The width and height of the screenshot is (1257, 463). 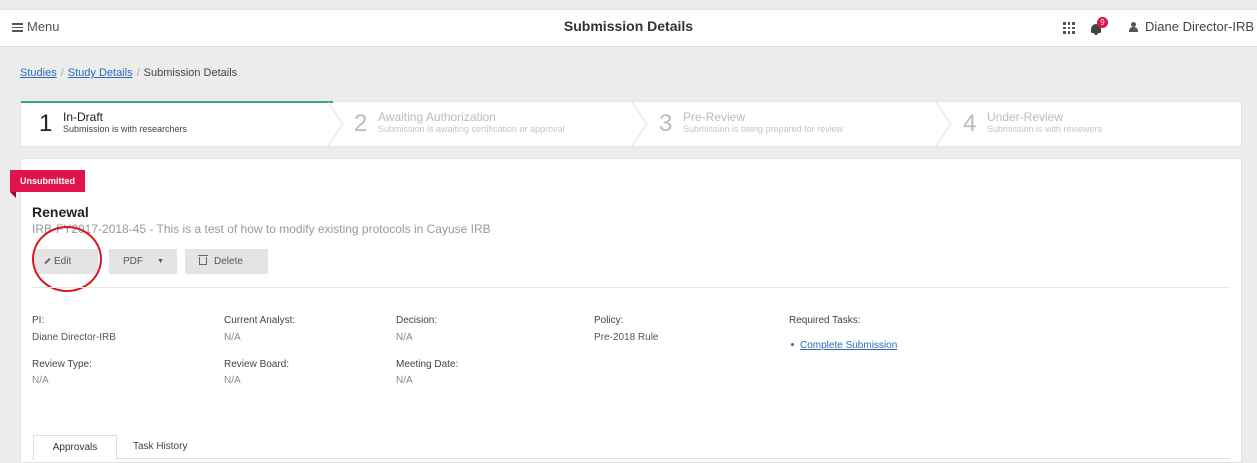 I want to click on required-task-link: Complete Submission, so click(x=844, y=345).